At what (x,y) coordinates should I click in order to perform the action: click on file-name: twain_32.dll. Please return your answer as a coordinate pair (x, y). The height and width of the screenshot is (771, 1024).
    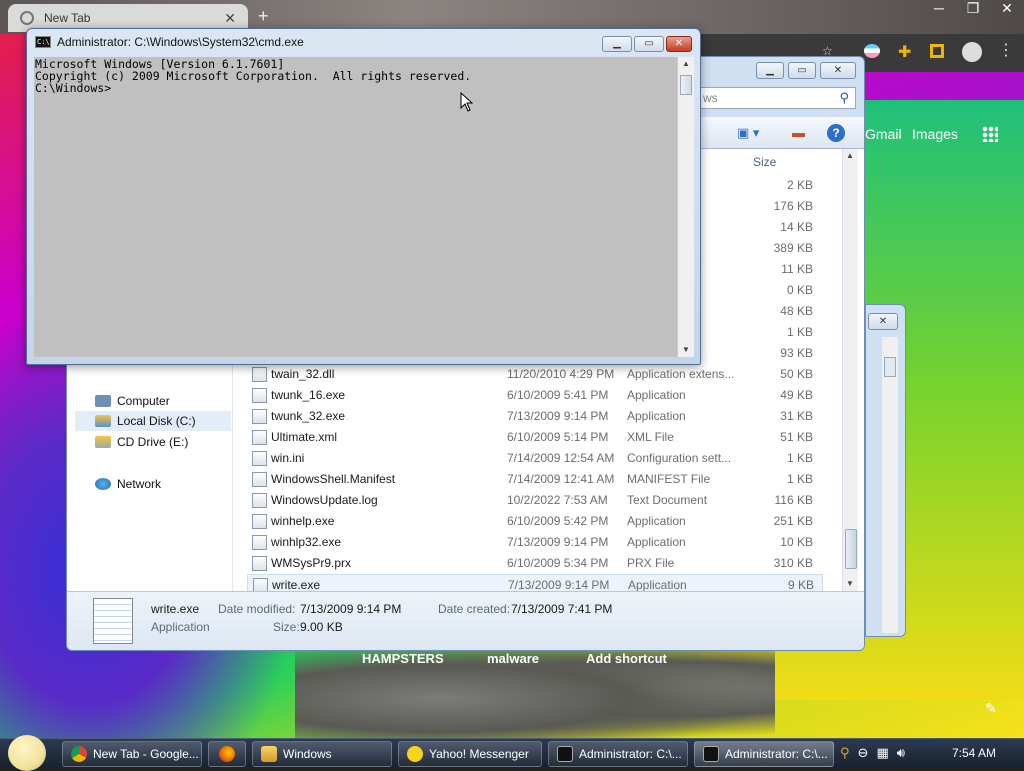
    Looking at the image, I should click on (303, 374).